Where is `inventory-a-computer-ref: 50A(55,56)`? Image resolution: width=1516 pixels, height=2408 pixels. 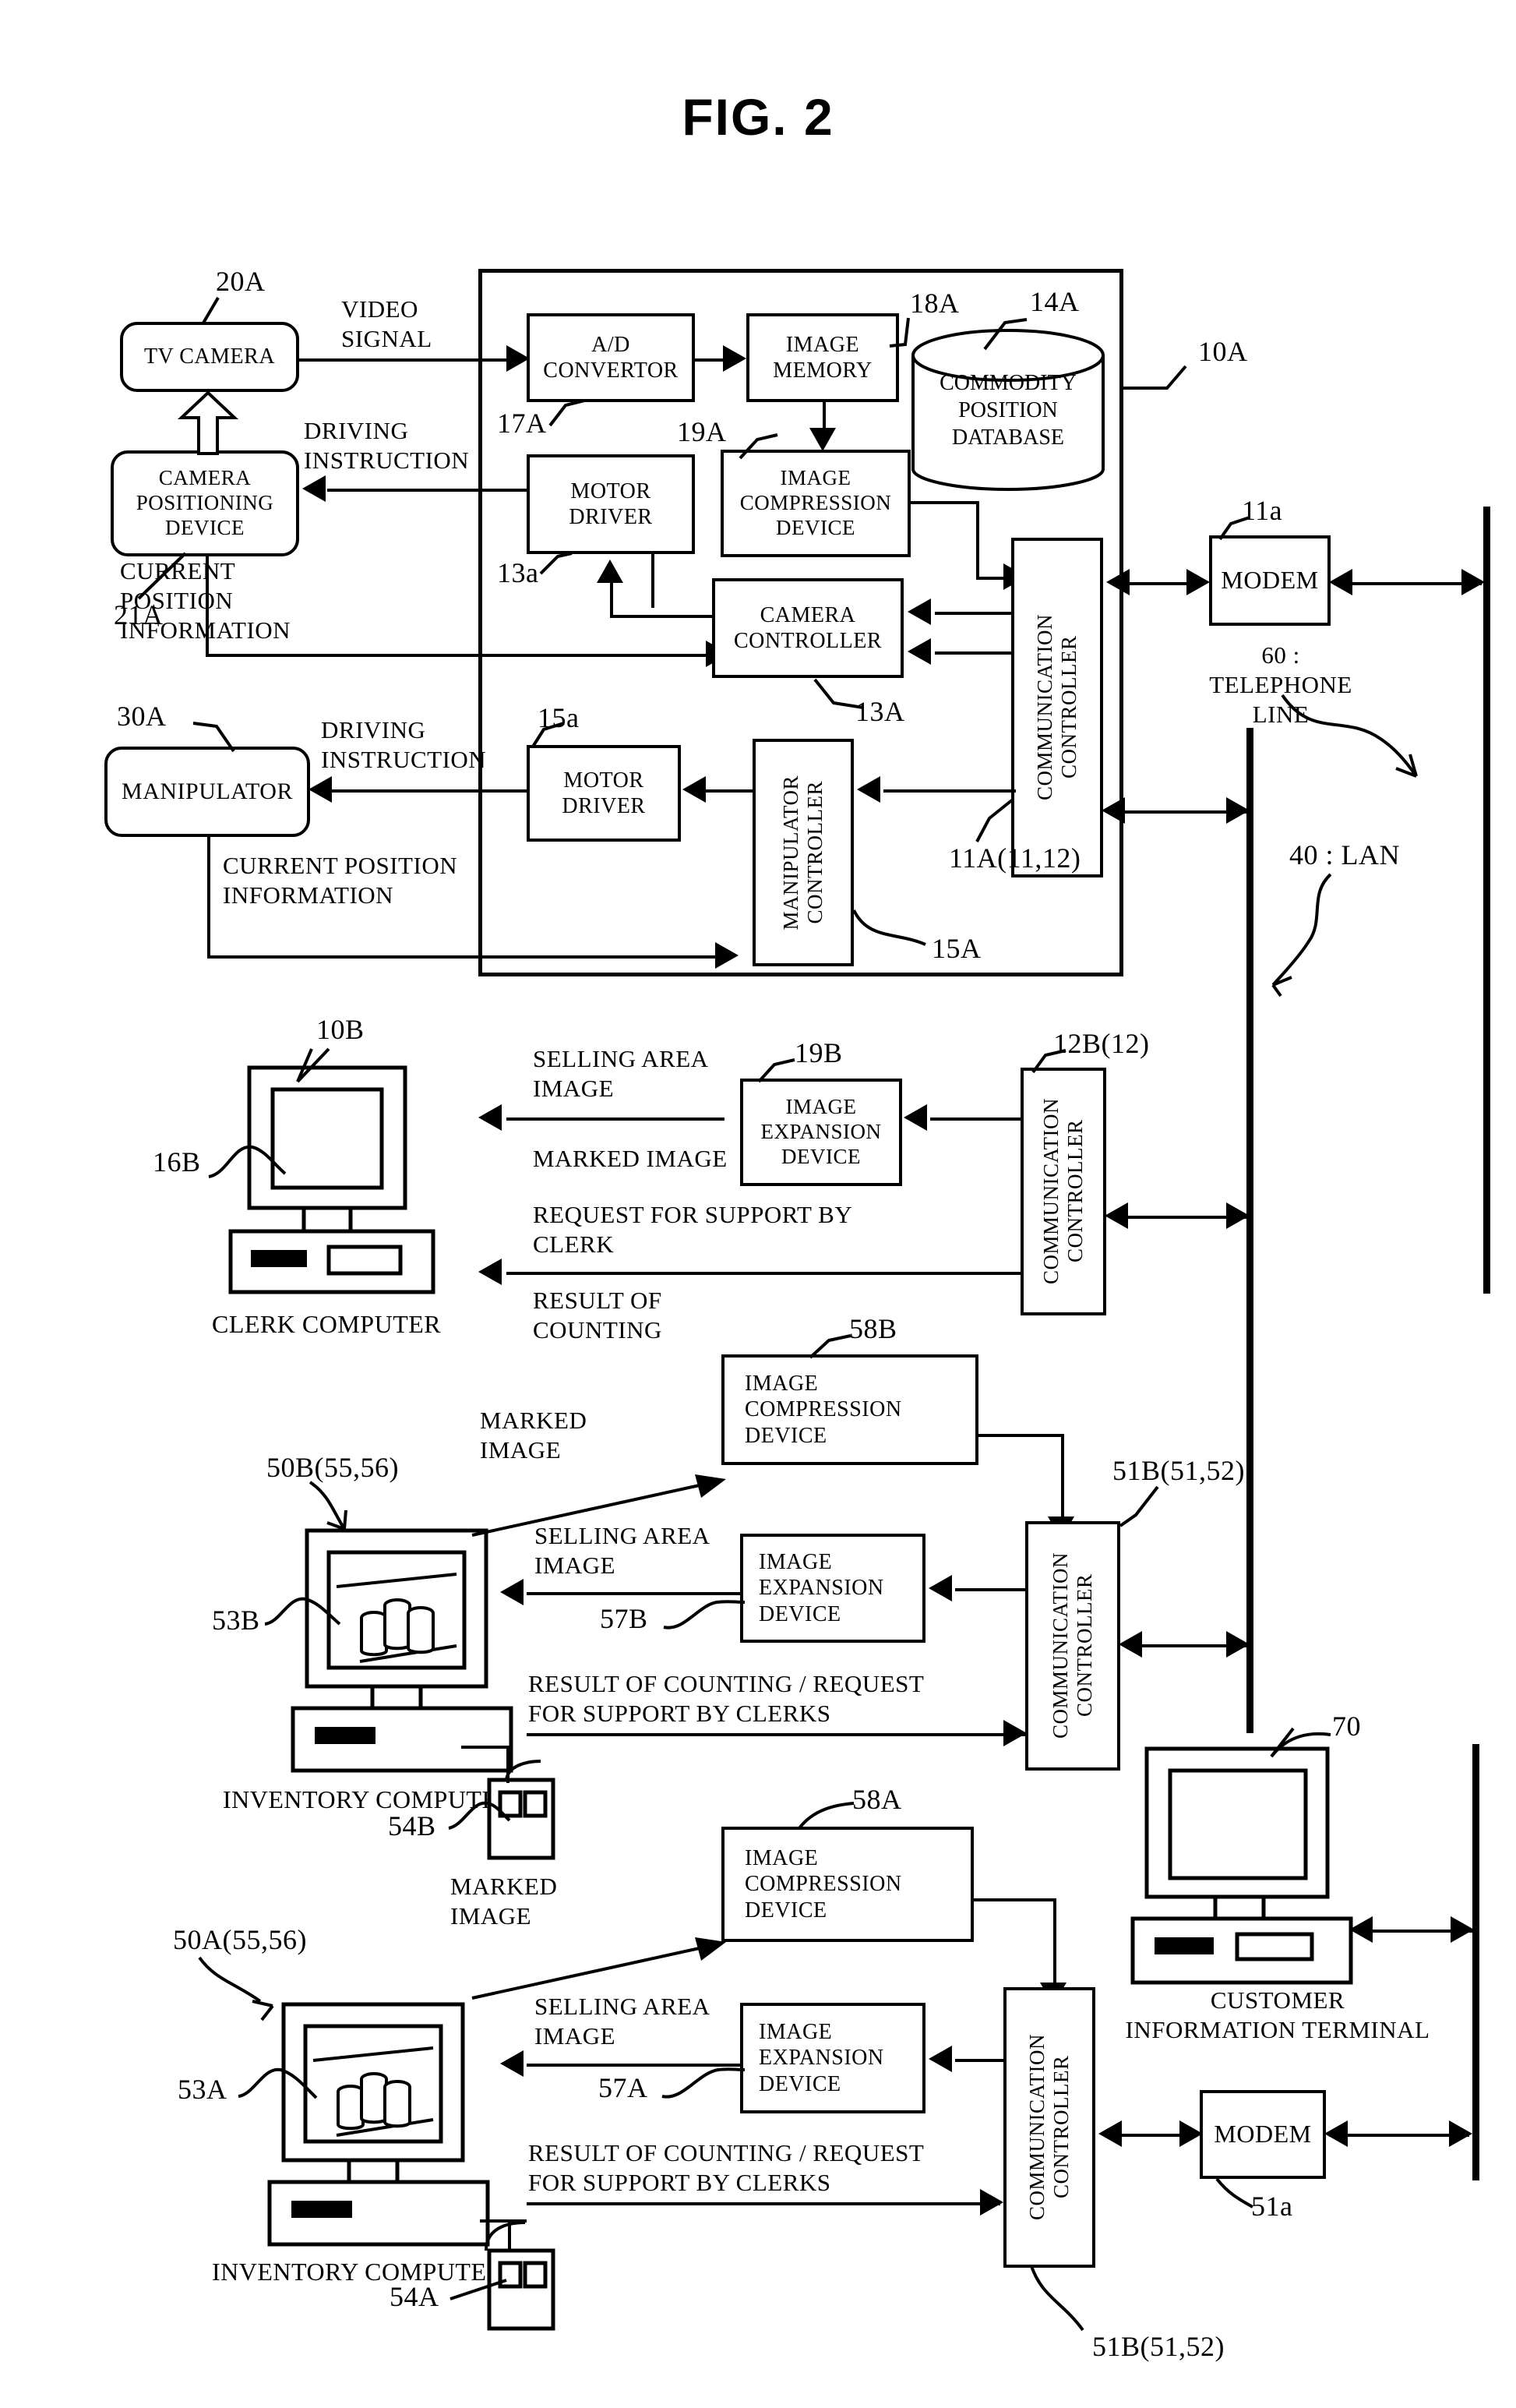 inventory-a-computer-ref: 50A(55,56) is located at coordinates (240, 1939).